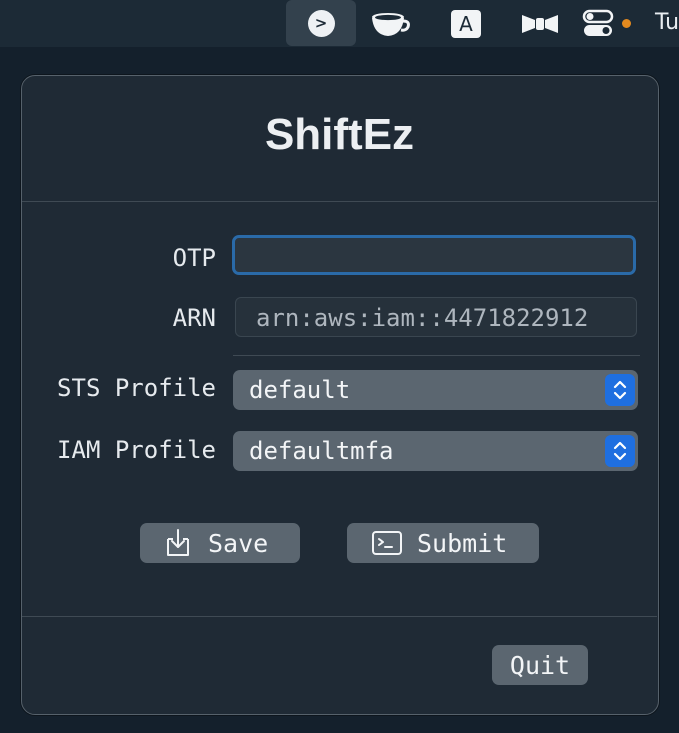 This screenshot has height=733, width=679. What do you see at coordinates (540, 665) in the screenshot?
I see `quit-button: Quit` at bounding box center [540, 665].